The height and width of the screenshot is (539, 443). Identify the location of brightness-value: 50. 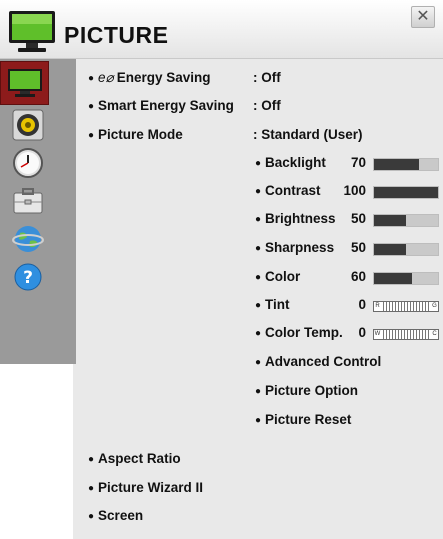
(358, 218).